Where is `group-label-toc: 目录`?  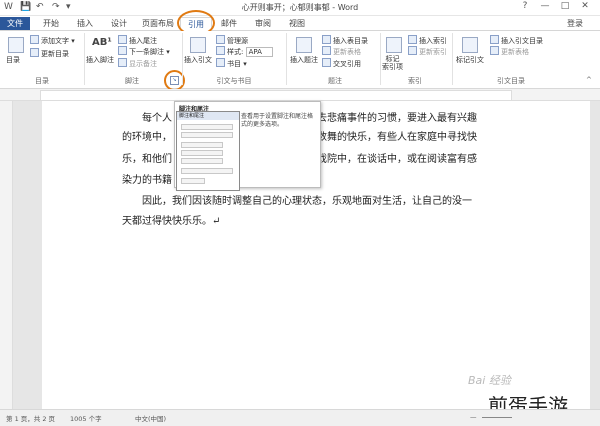 group-label-toc: 目录 is located at coordinates (42, 81).